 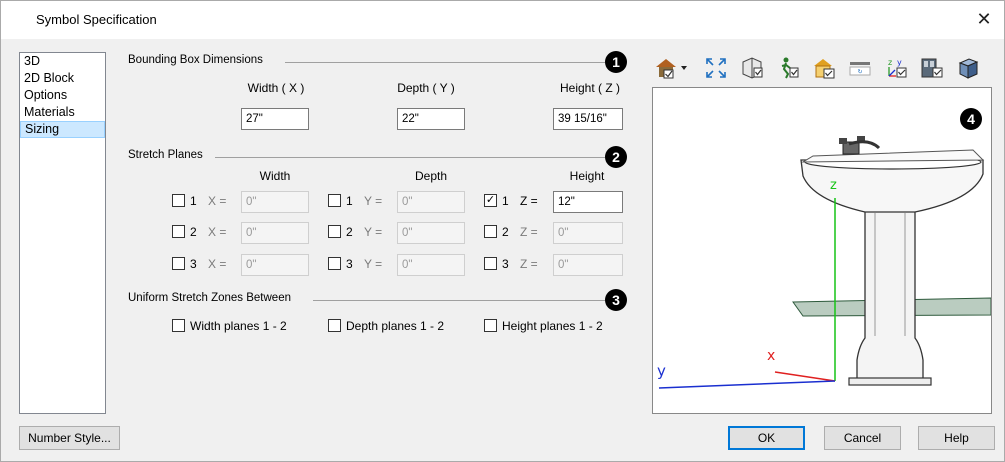 What do you see at coordinates (716, 68) in the screenshot?
I see `fill-window-icon` at bounding box center [716, 68].